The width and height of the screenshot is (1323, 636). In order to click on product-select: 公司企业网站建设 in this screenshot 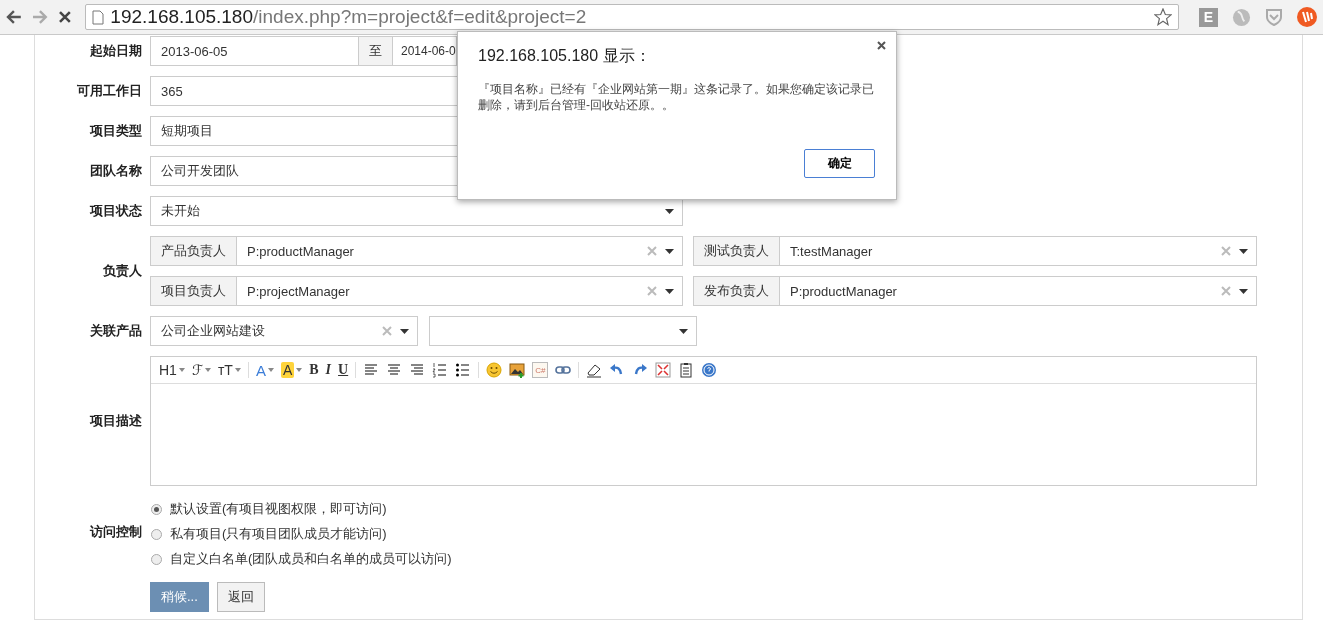, I will do `click(284, 331)`.